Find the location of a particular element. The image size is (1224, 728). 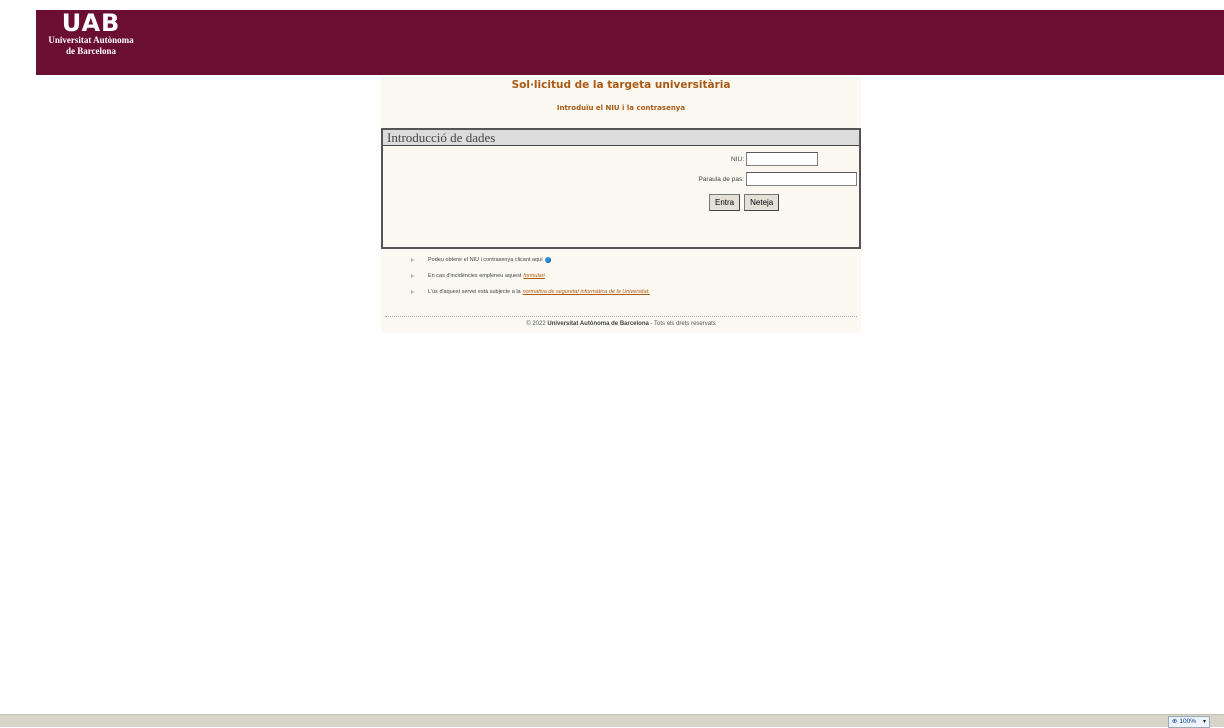

niu-label: NIU: is located at coordinates (737, 159).